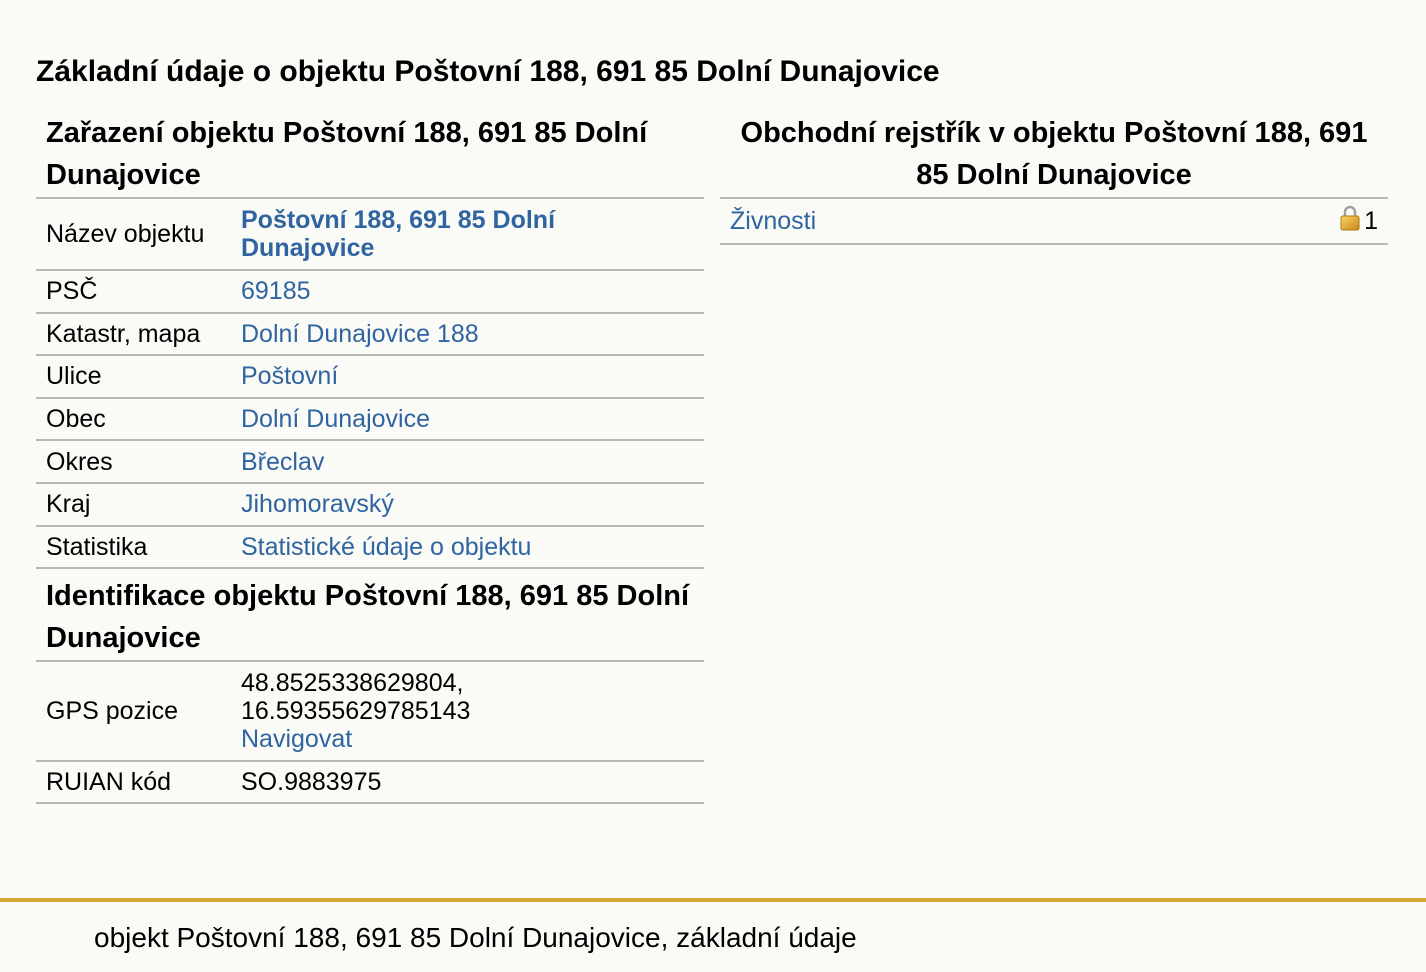  What do you see at coordinates (79, 461) in the screenshot?
I see `row-label: Okres` at bounding box center [79, 461].